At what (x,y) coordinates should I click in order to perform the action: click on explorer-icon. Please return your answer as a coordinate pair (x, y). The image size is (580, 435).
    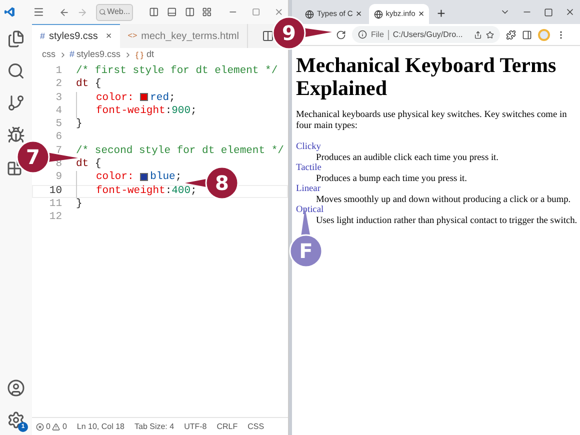
    Looking at the image, I should click on (16, 39).